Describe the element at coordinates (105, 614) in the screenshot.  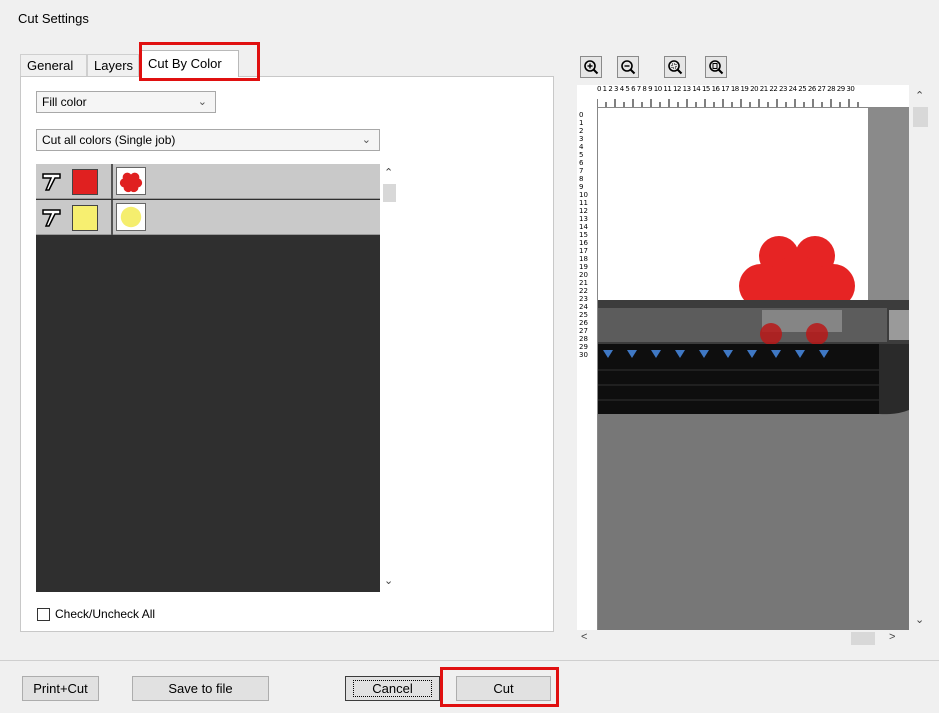
I see `check-all-label: Check/Uncheck All` at that location.